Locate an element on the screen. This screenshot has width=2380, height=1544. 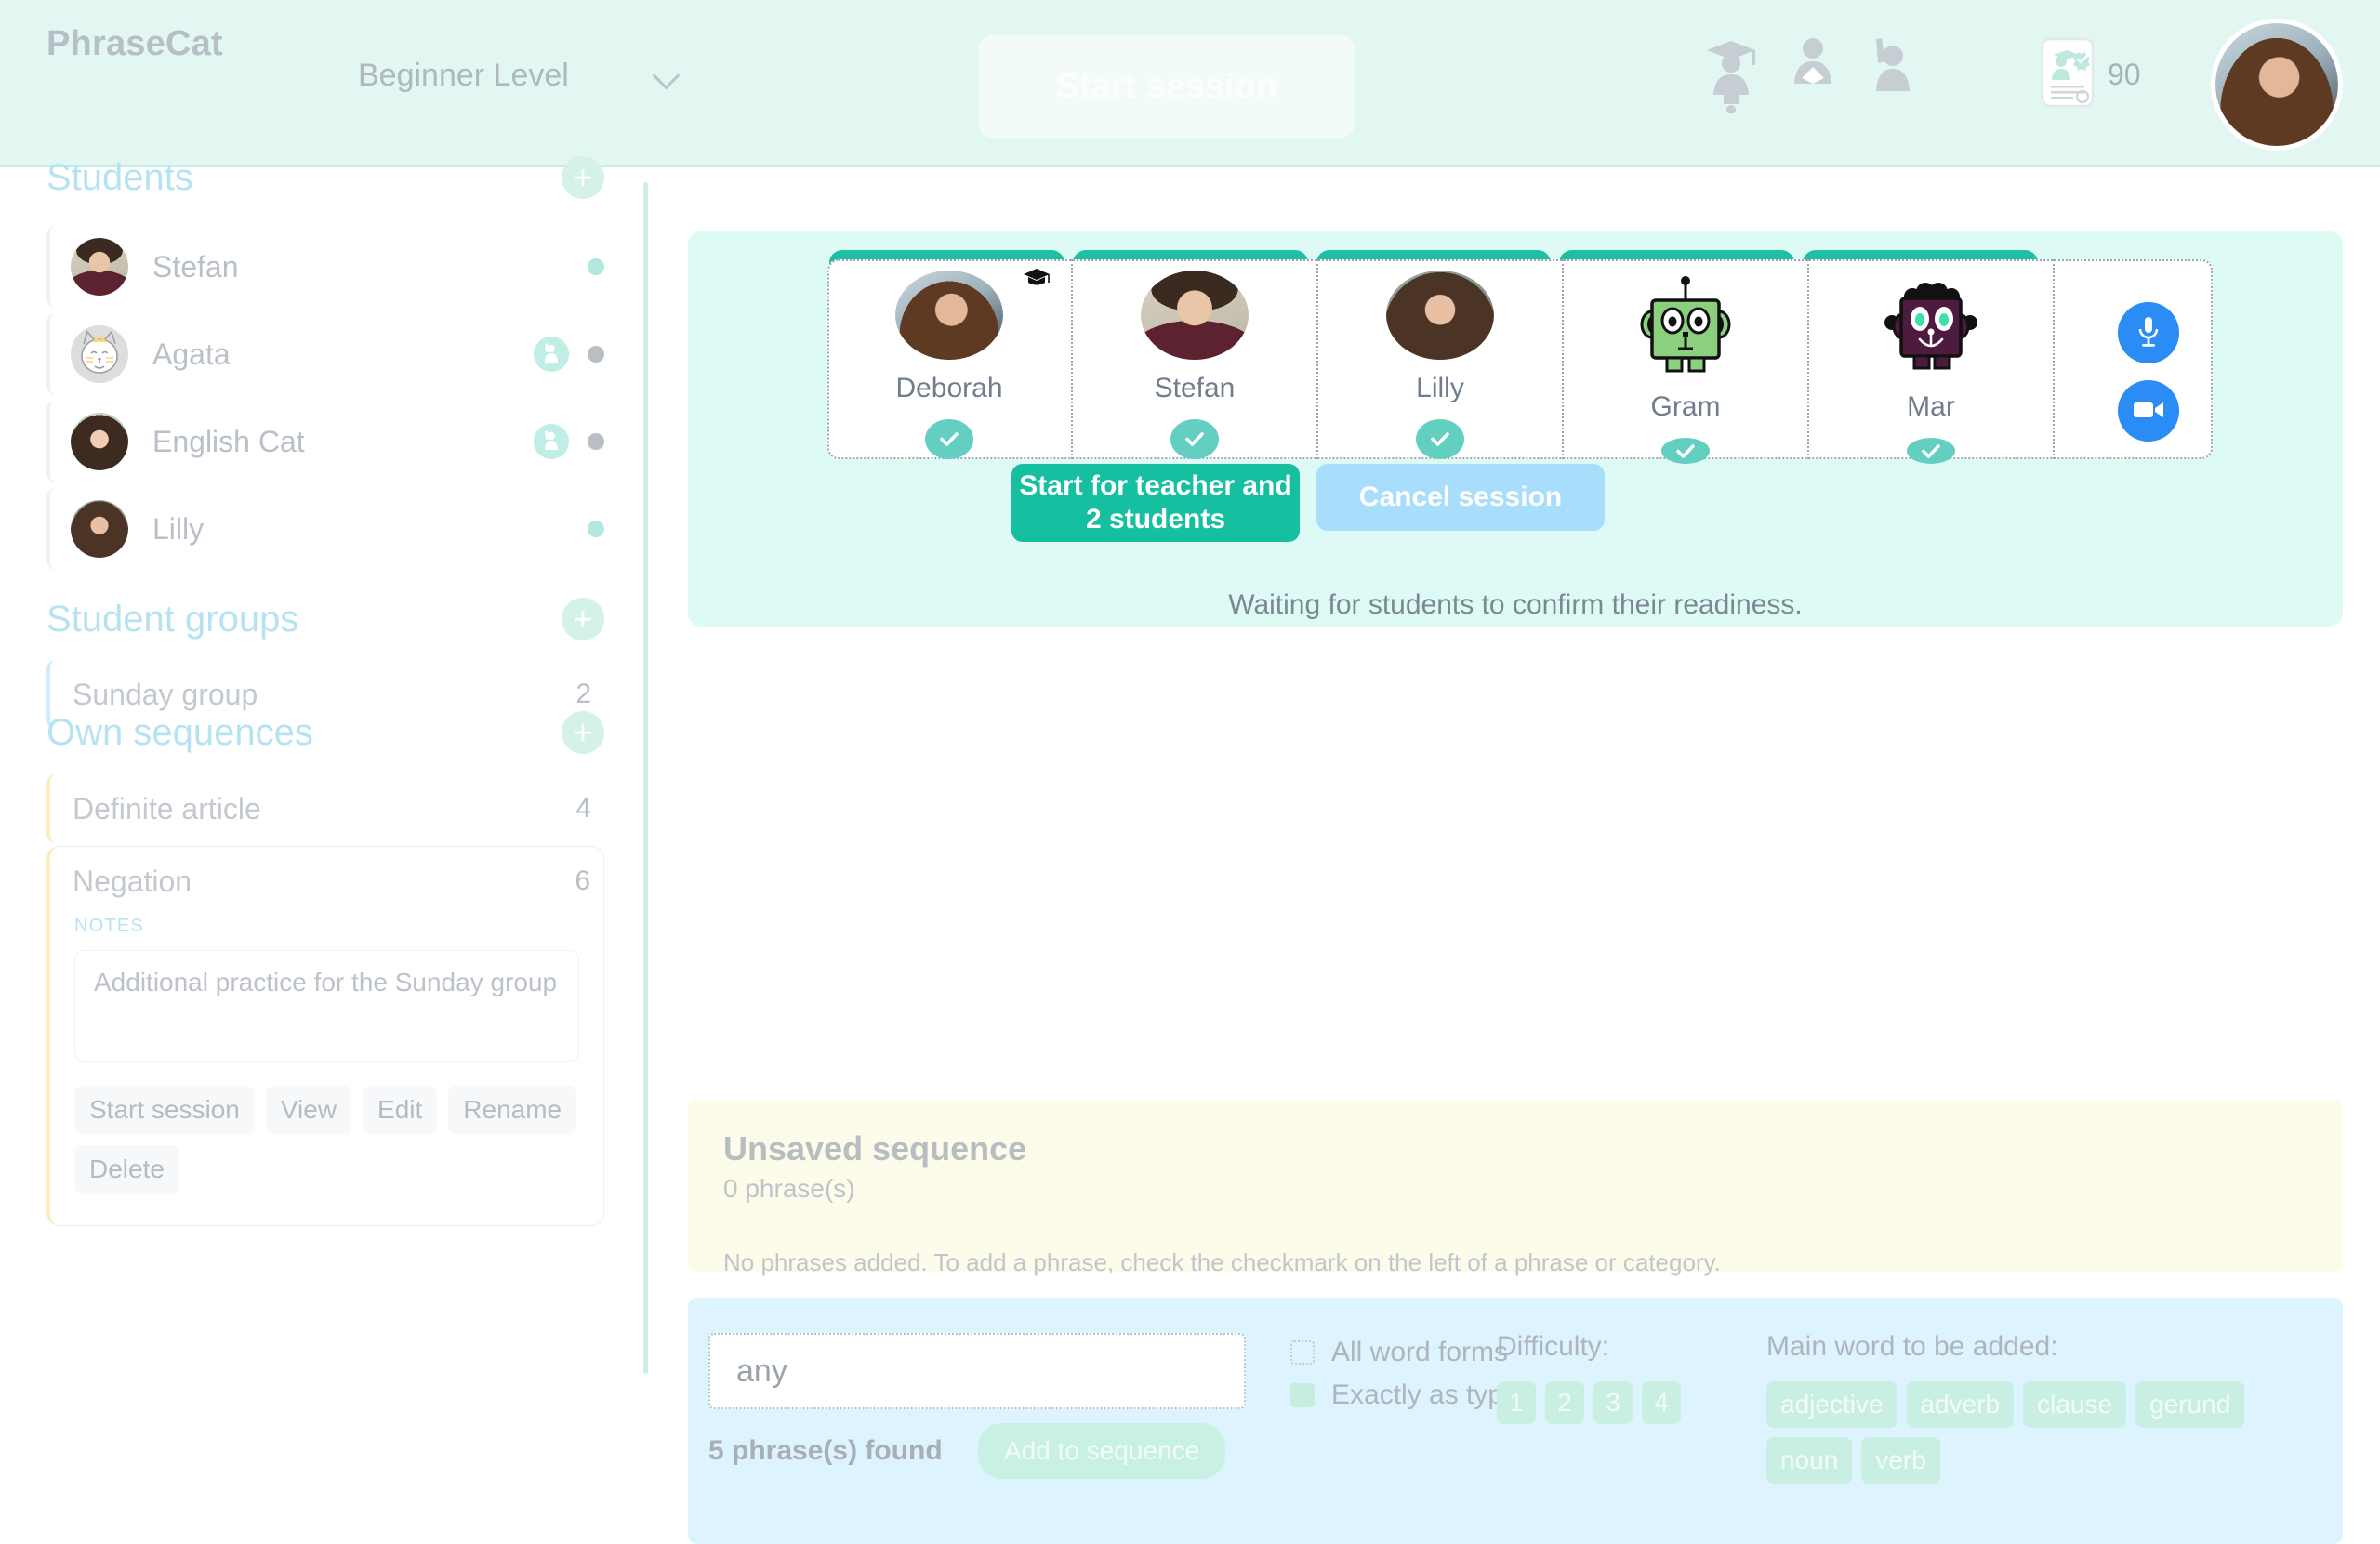
difficulty-option-1: 1 is located at coordinates (1516, 1402).